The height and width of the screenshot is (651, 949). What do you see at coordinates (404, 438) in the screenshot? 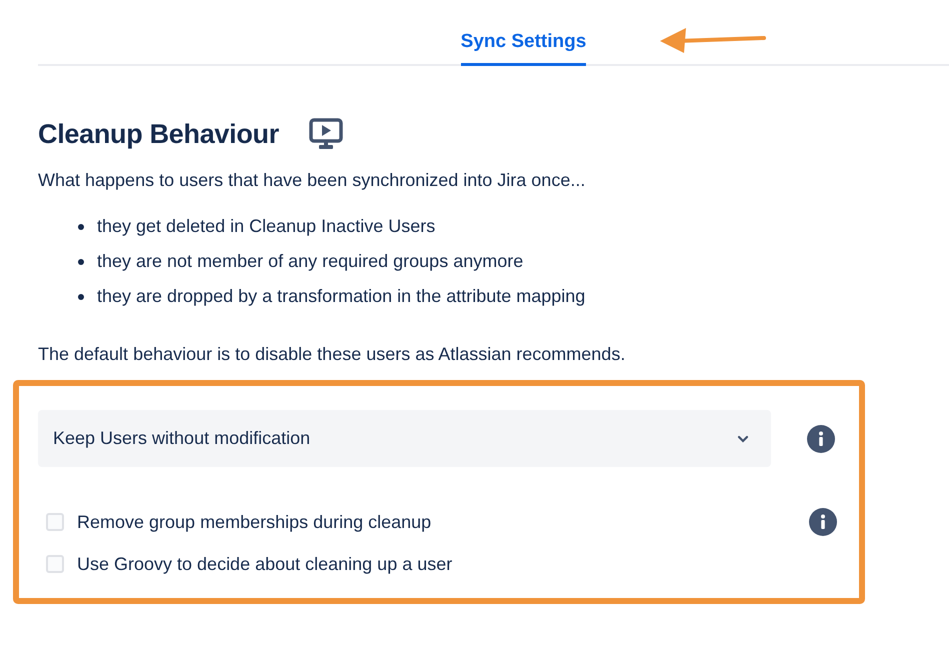
I see `dropdown: Keep Users without modification` at bounding box center [404, 438].